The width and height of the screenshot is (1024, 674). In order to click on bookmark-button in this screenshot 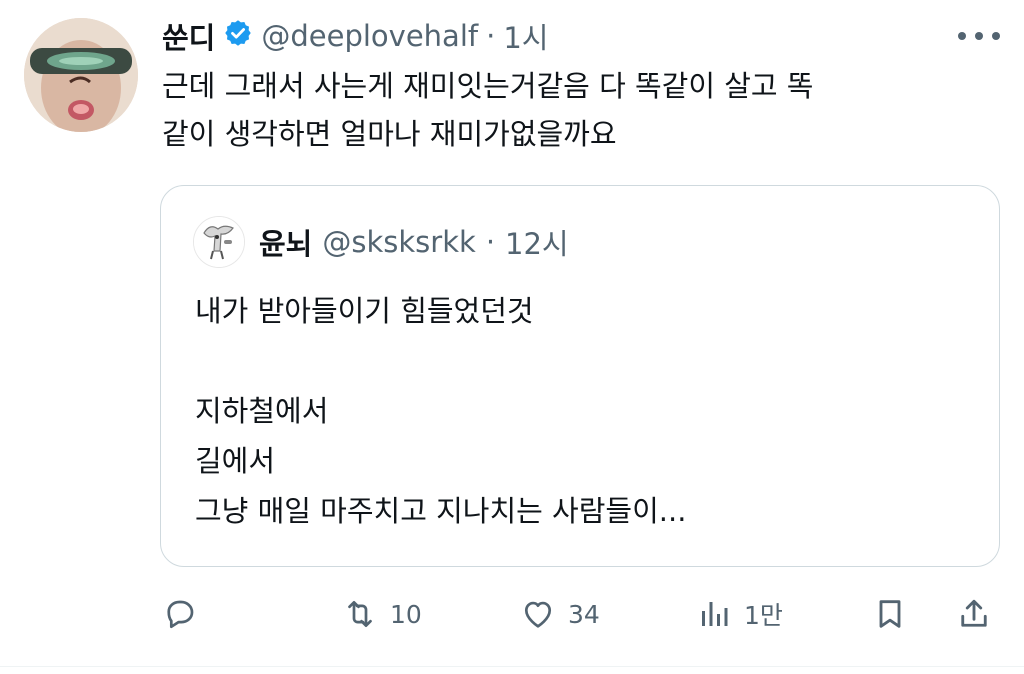, I will do `click(890, 614)`.